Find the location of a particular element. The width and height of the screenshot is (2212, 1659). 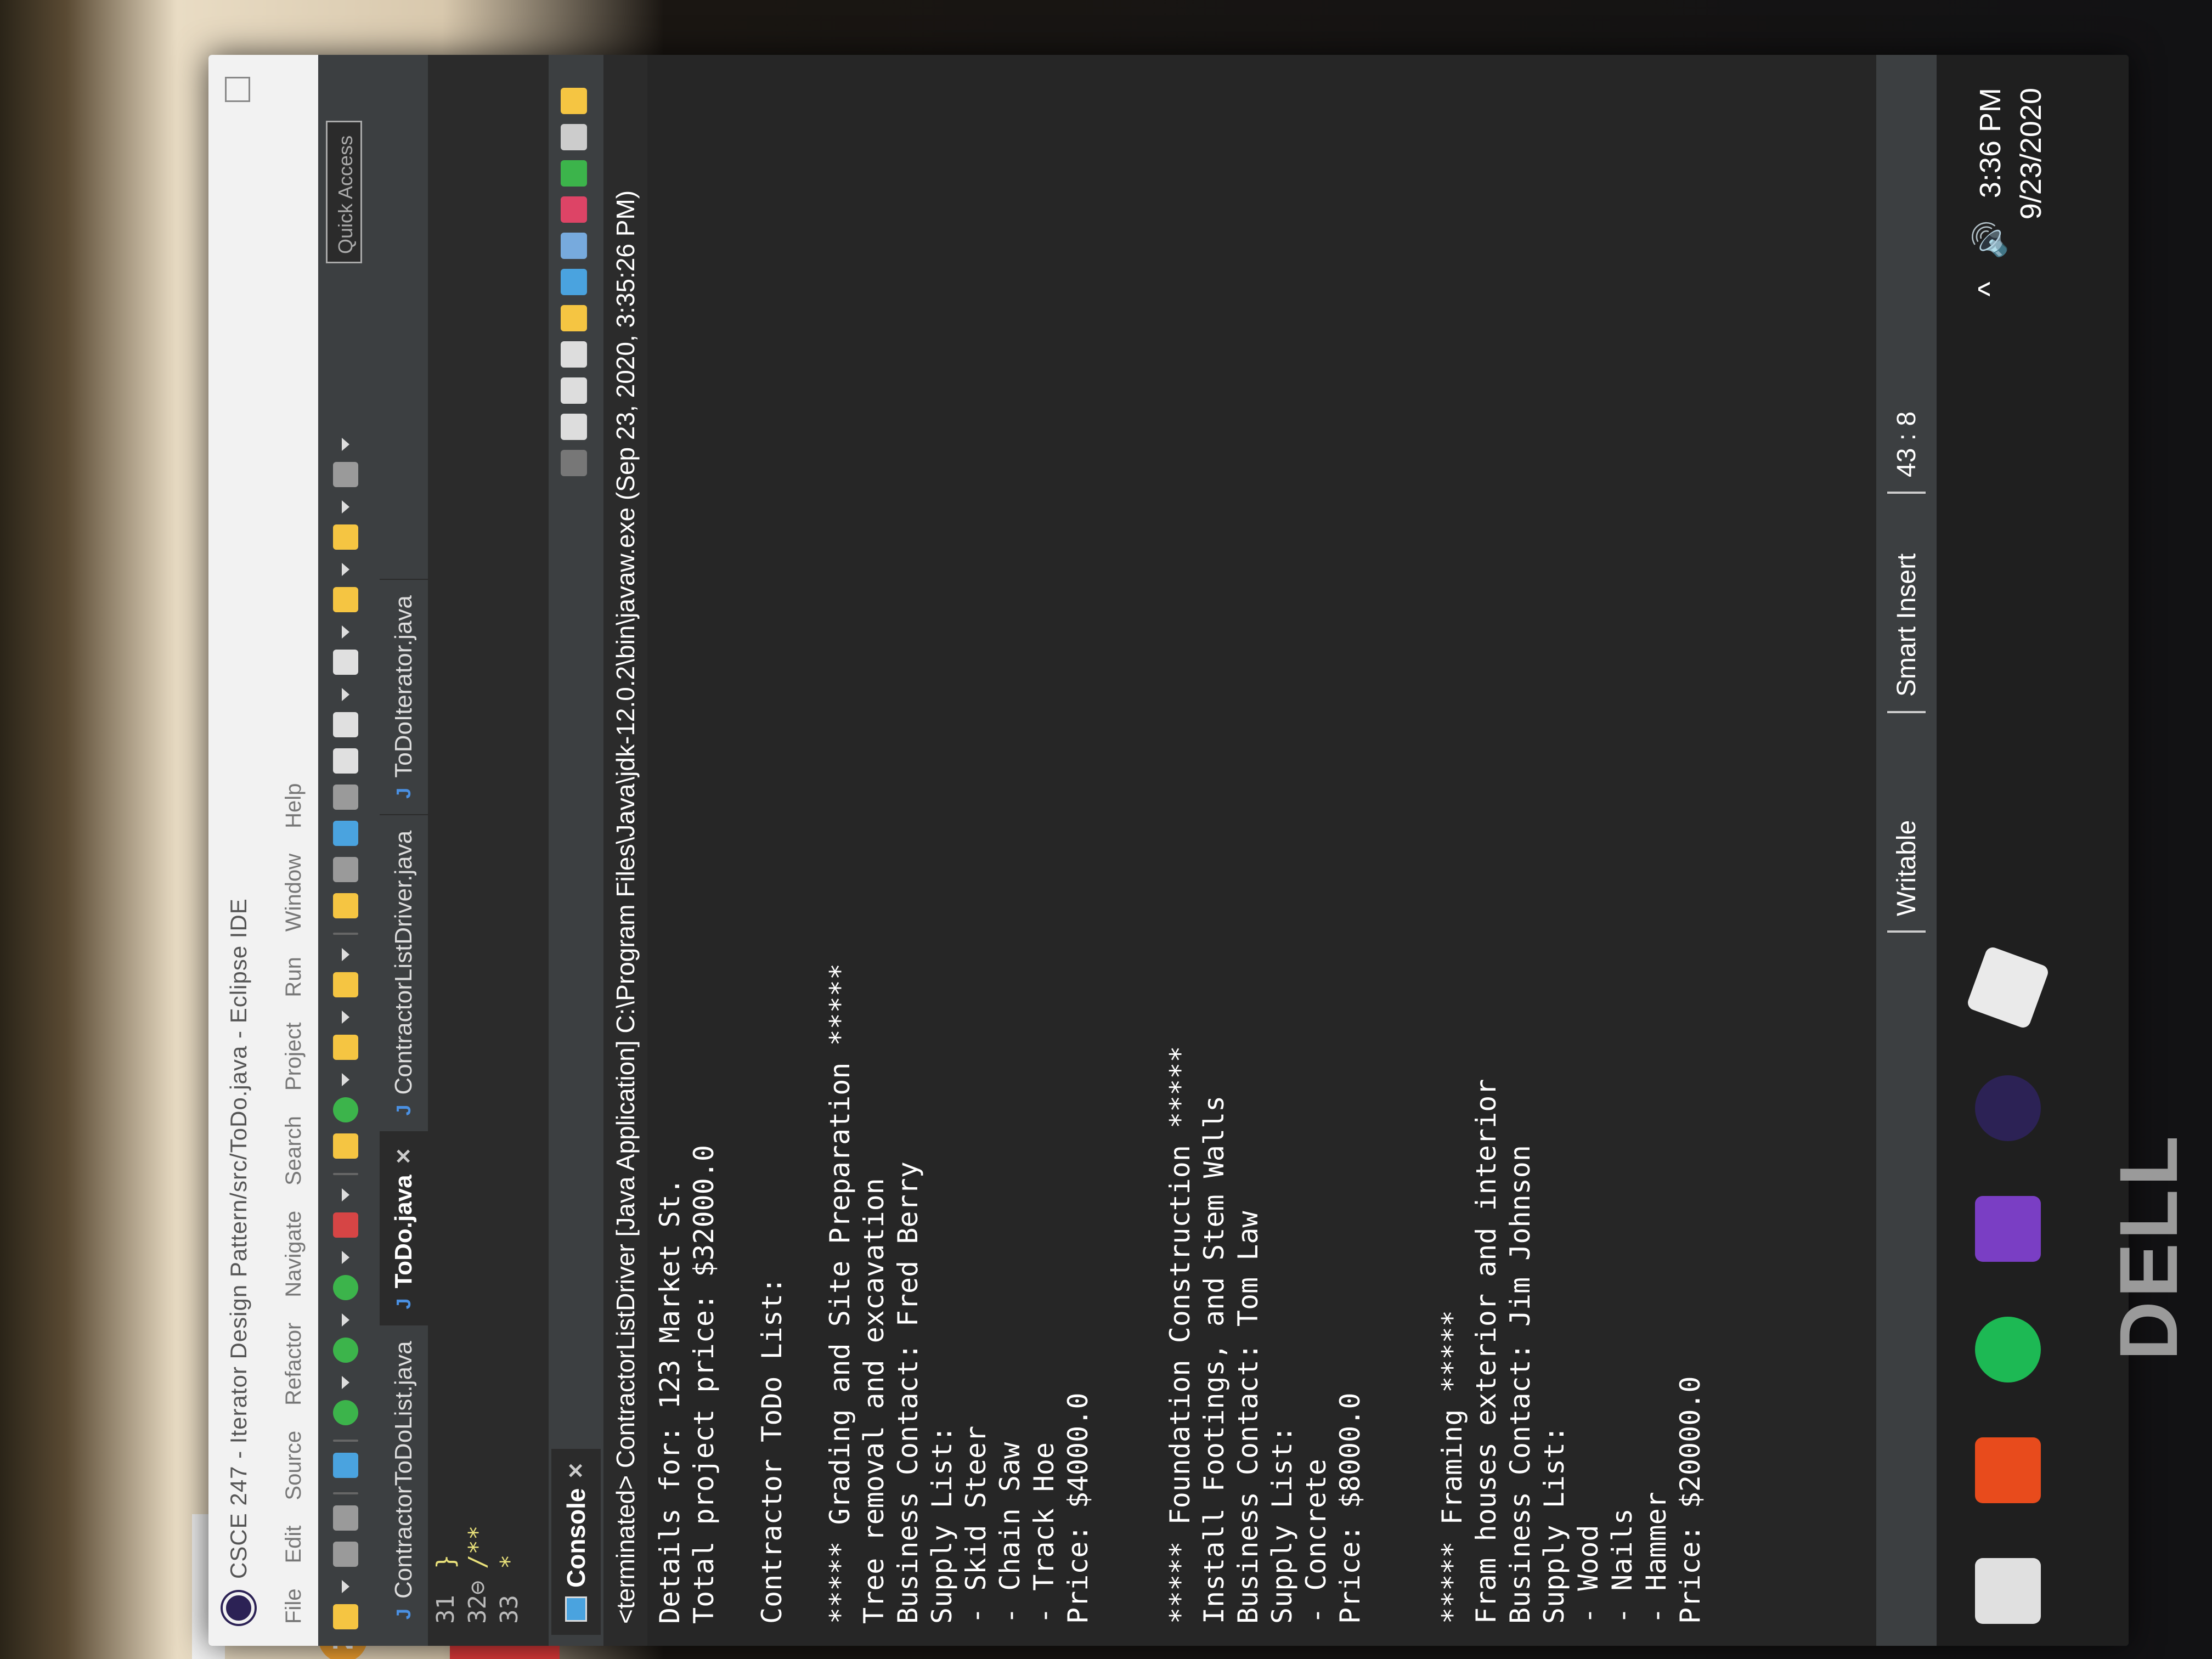

menu-edit: Edit is located at coordinates (294, 1545).